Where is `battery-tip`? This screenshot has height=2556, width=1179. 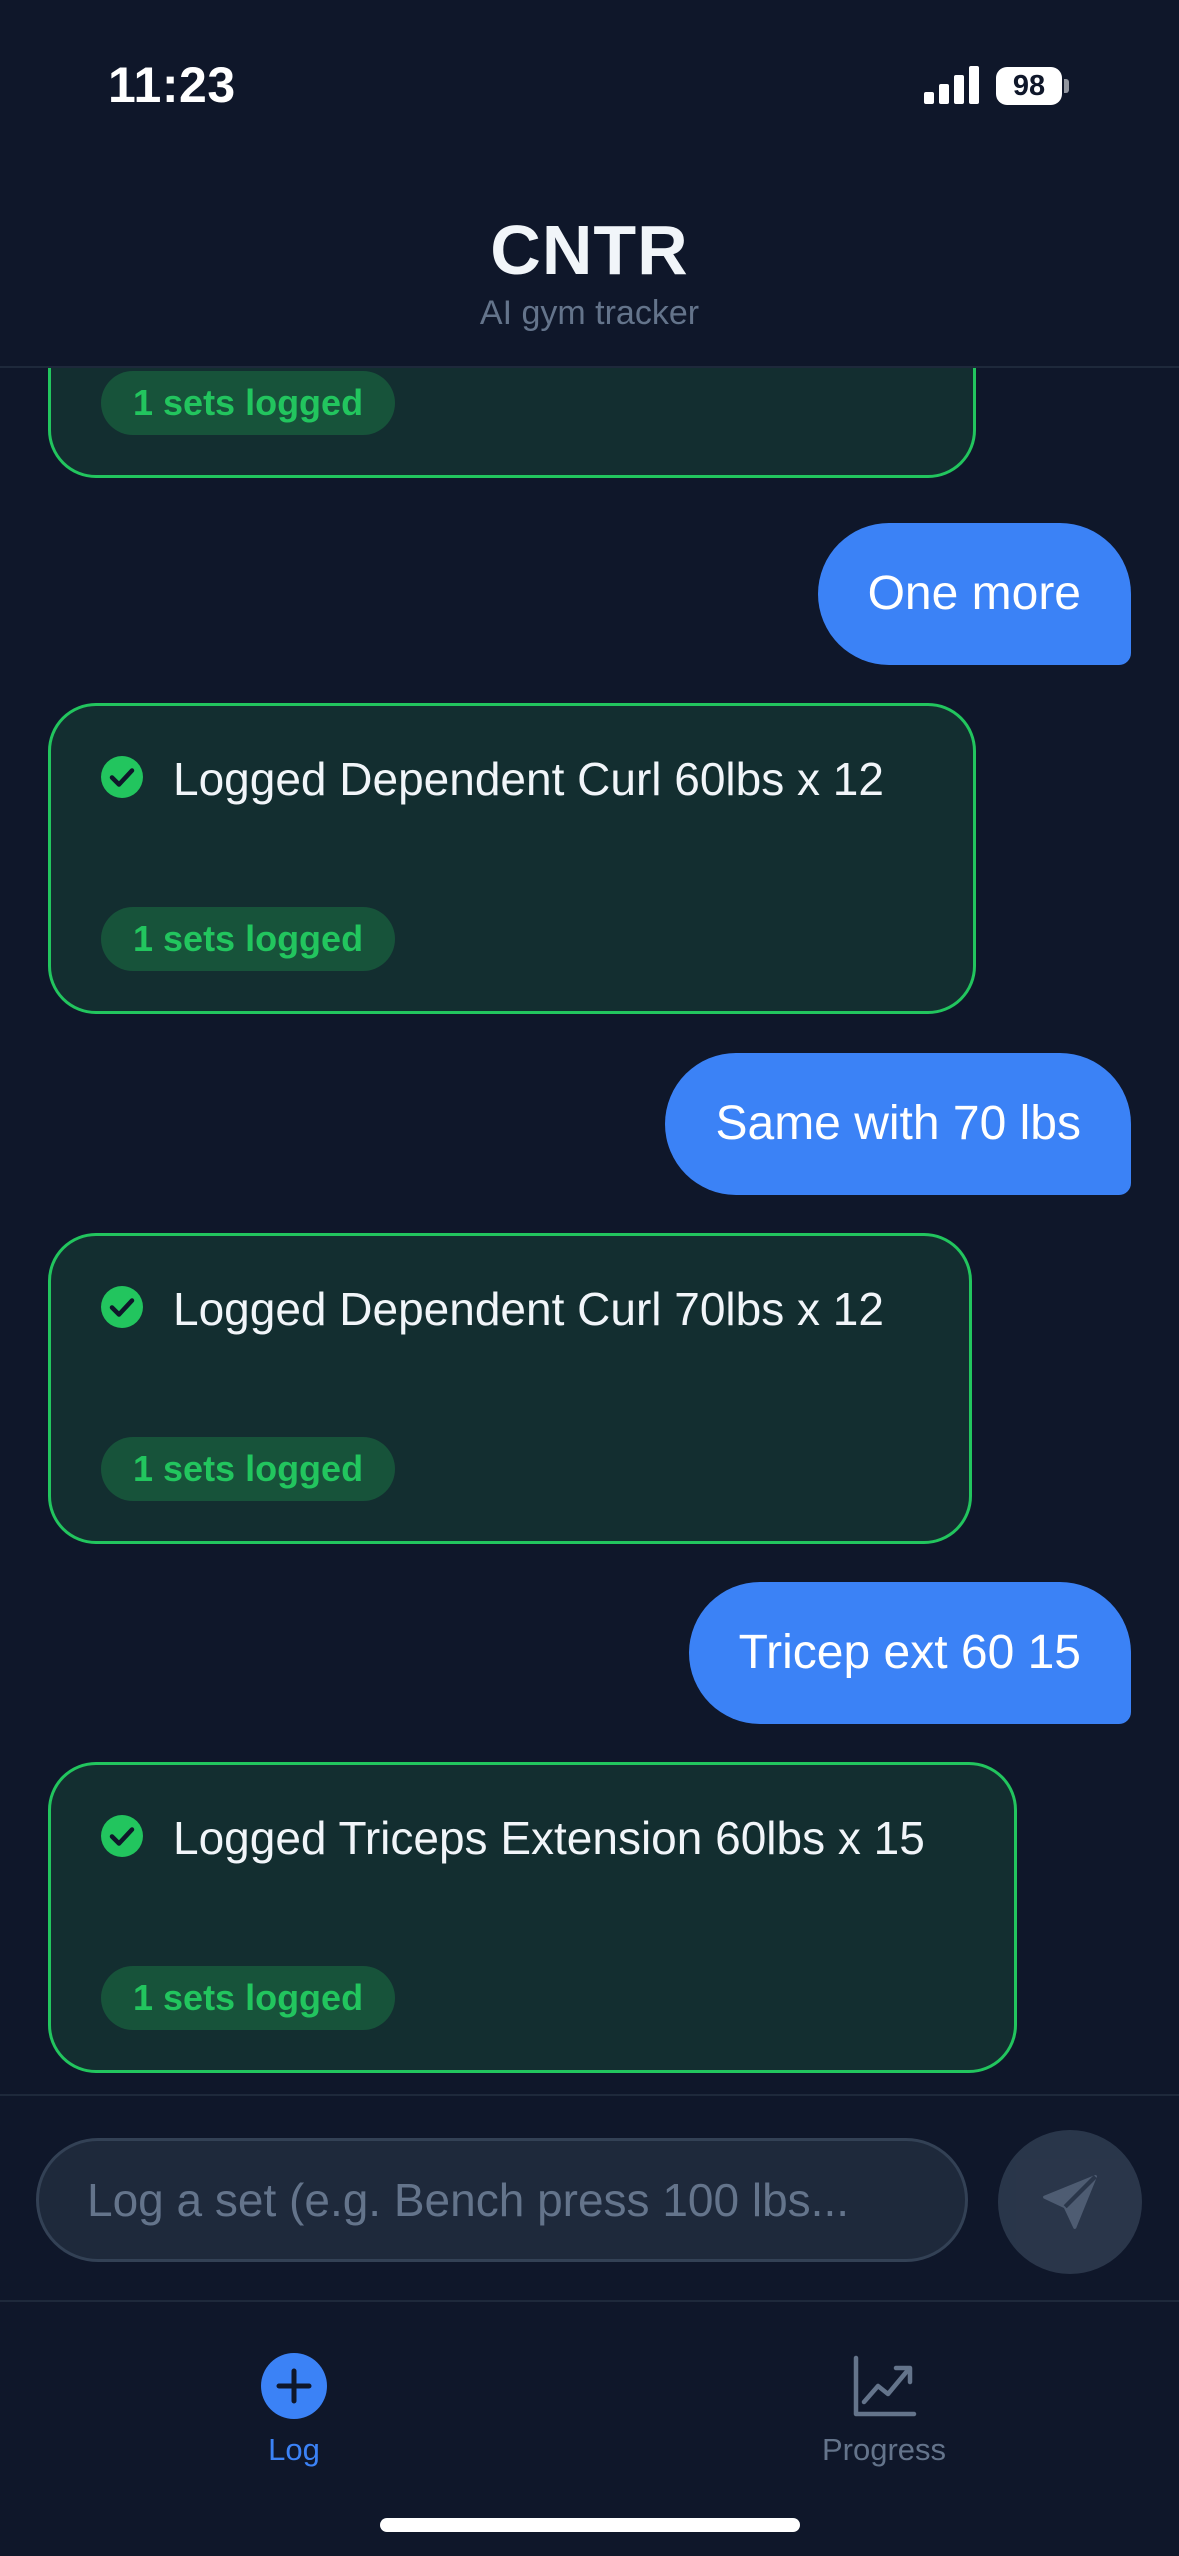 battery-tip is located at coordinates (1066, 86).